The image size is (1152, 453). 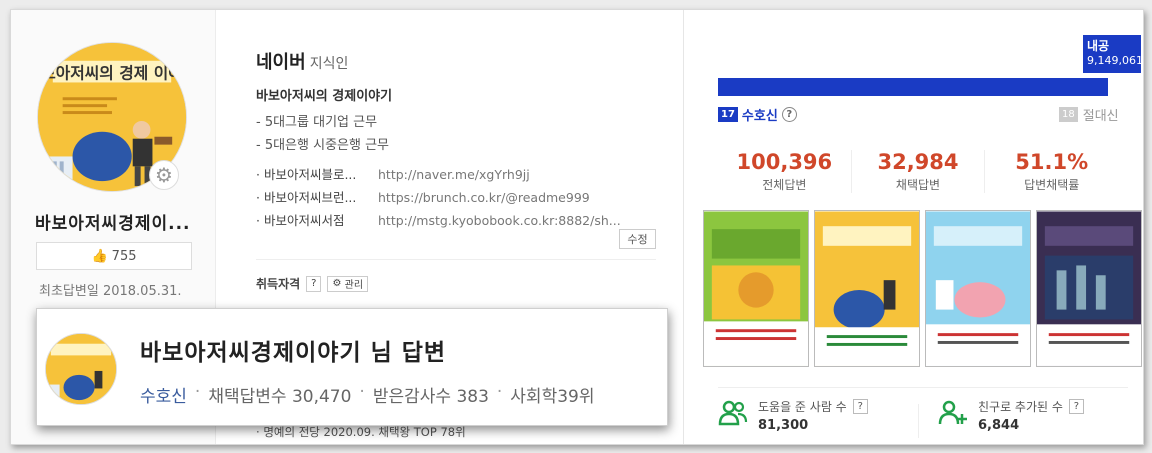 I want to click on current-grade: 17 수호신 ?, so click(x=757, y=114).